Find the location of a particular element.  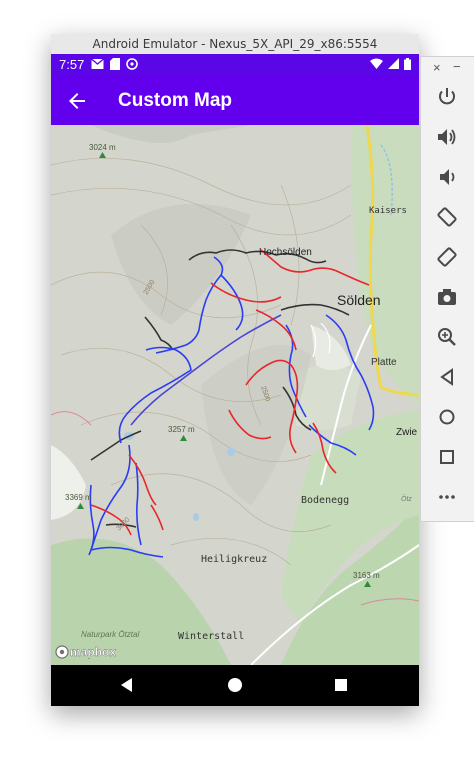

home-icon is located at coordinates (447, 417).